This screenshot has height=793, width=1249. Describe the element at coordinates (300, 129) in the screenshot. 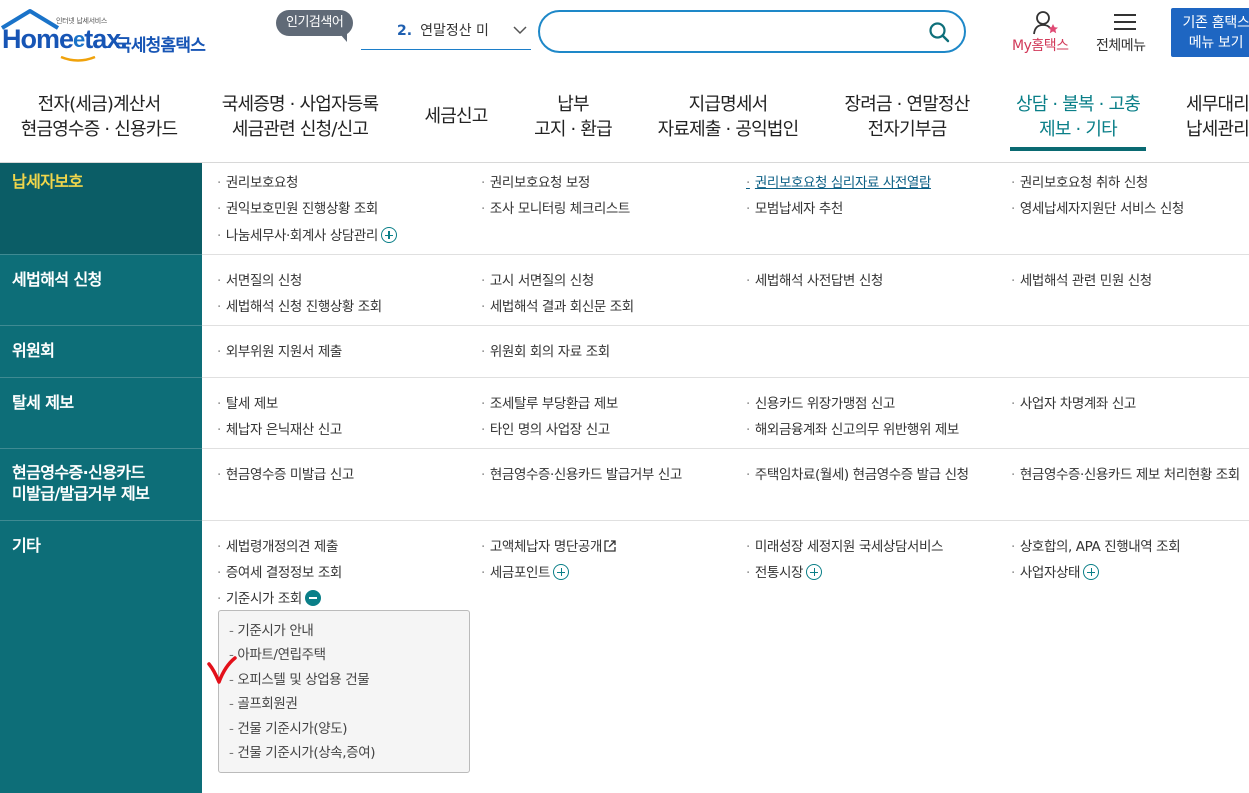

I see `nav-label: 세금관련 신청/신고` at that location.